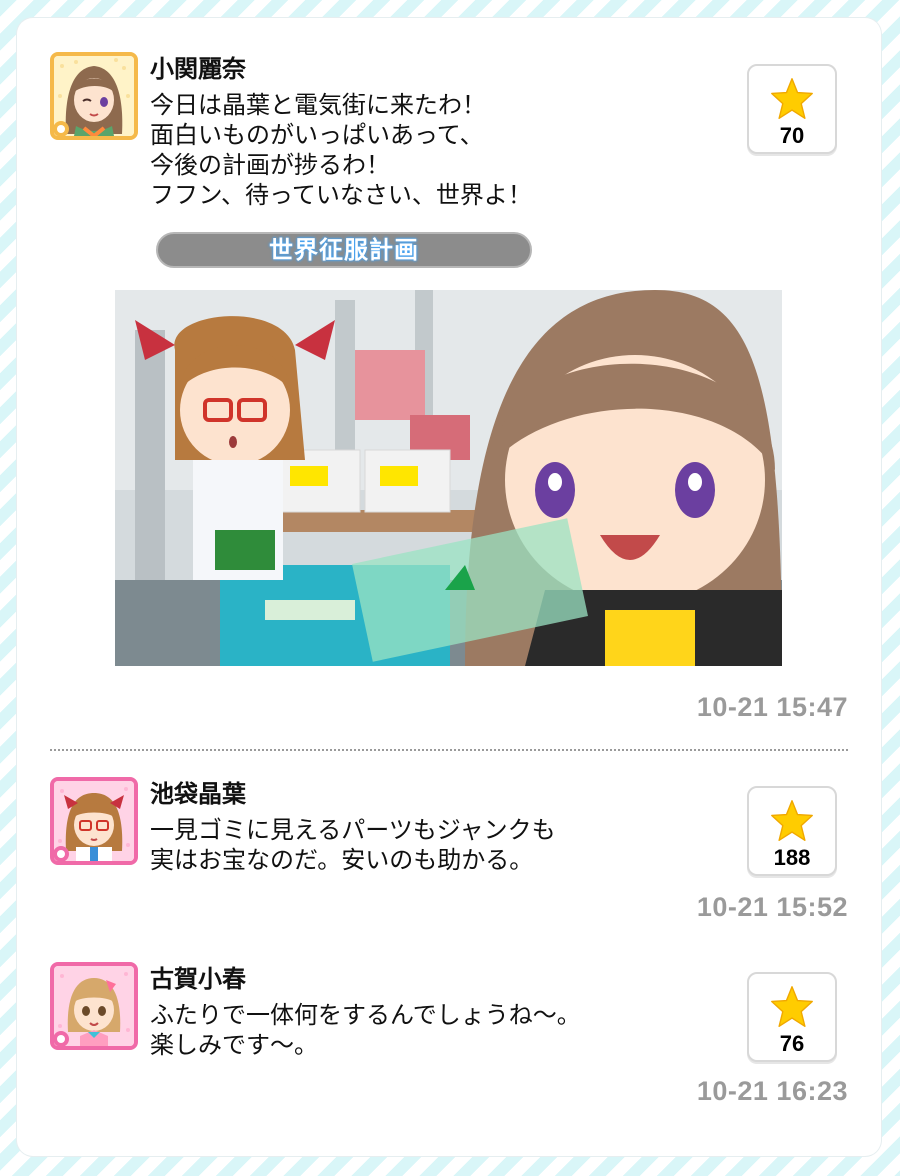 This screenshot has width=900, height=1176. Describe the element at coordinates (772, 1091) in the screenshot. I see `post-timestamp: 10-21 16:23` at that location.